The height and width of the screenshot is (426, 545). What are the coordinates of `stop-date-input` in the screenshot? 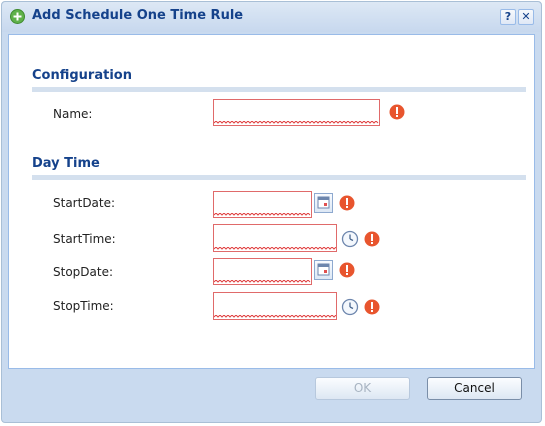 It's located at (262, 271).